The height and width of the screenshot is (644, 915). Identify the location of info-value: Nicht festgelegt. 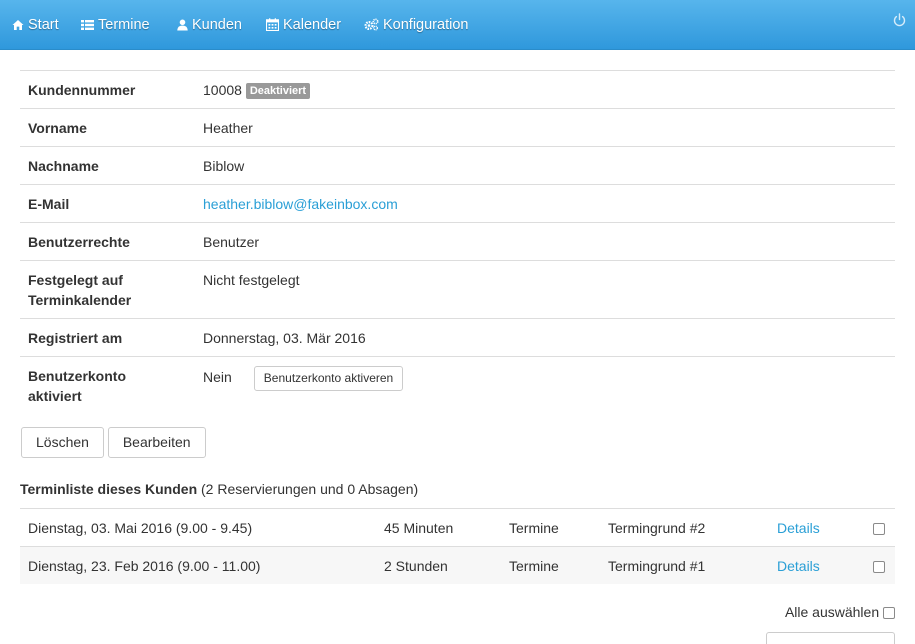
(545, 289).